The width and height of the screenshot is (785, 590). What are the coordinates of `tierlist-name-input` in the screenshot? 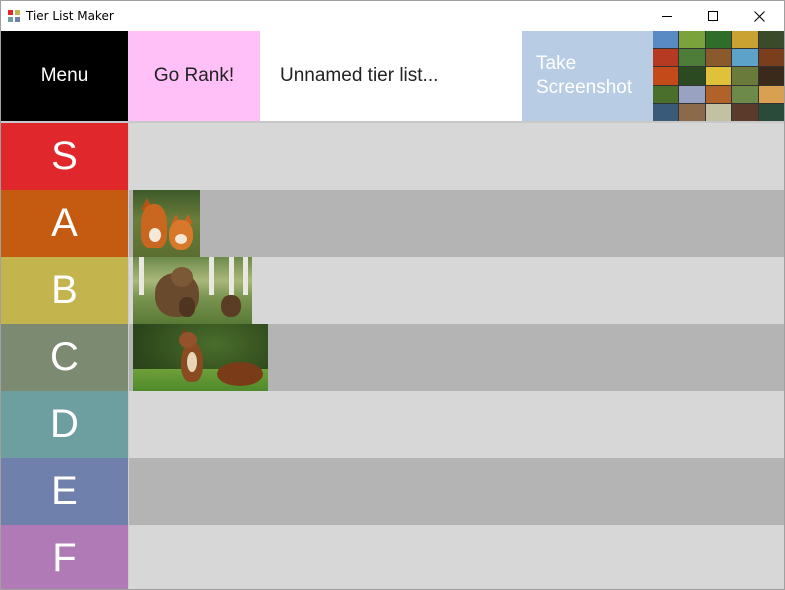 It's located at (391, 76).